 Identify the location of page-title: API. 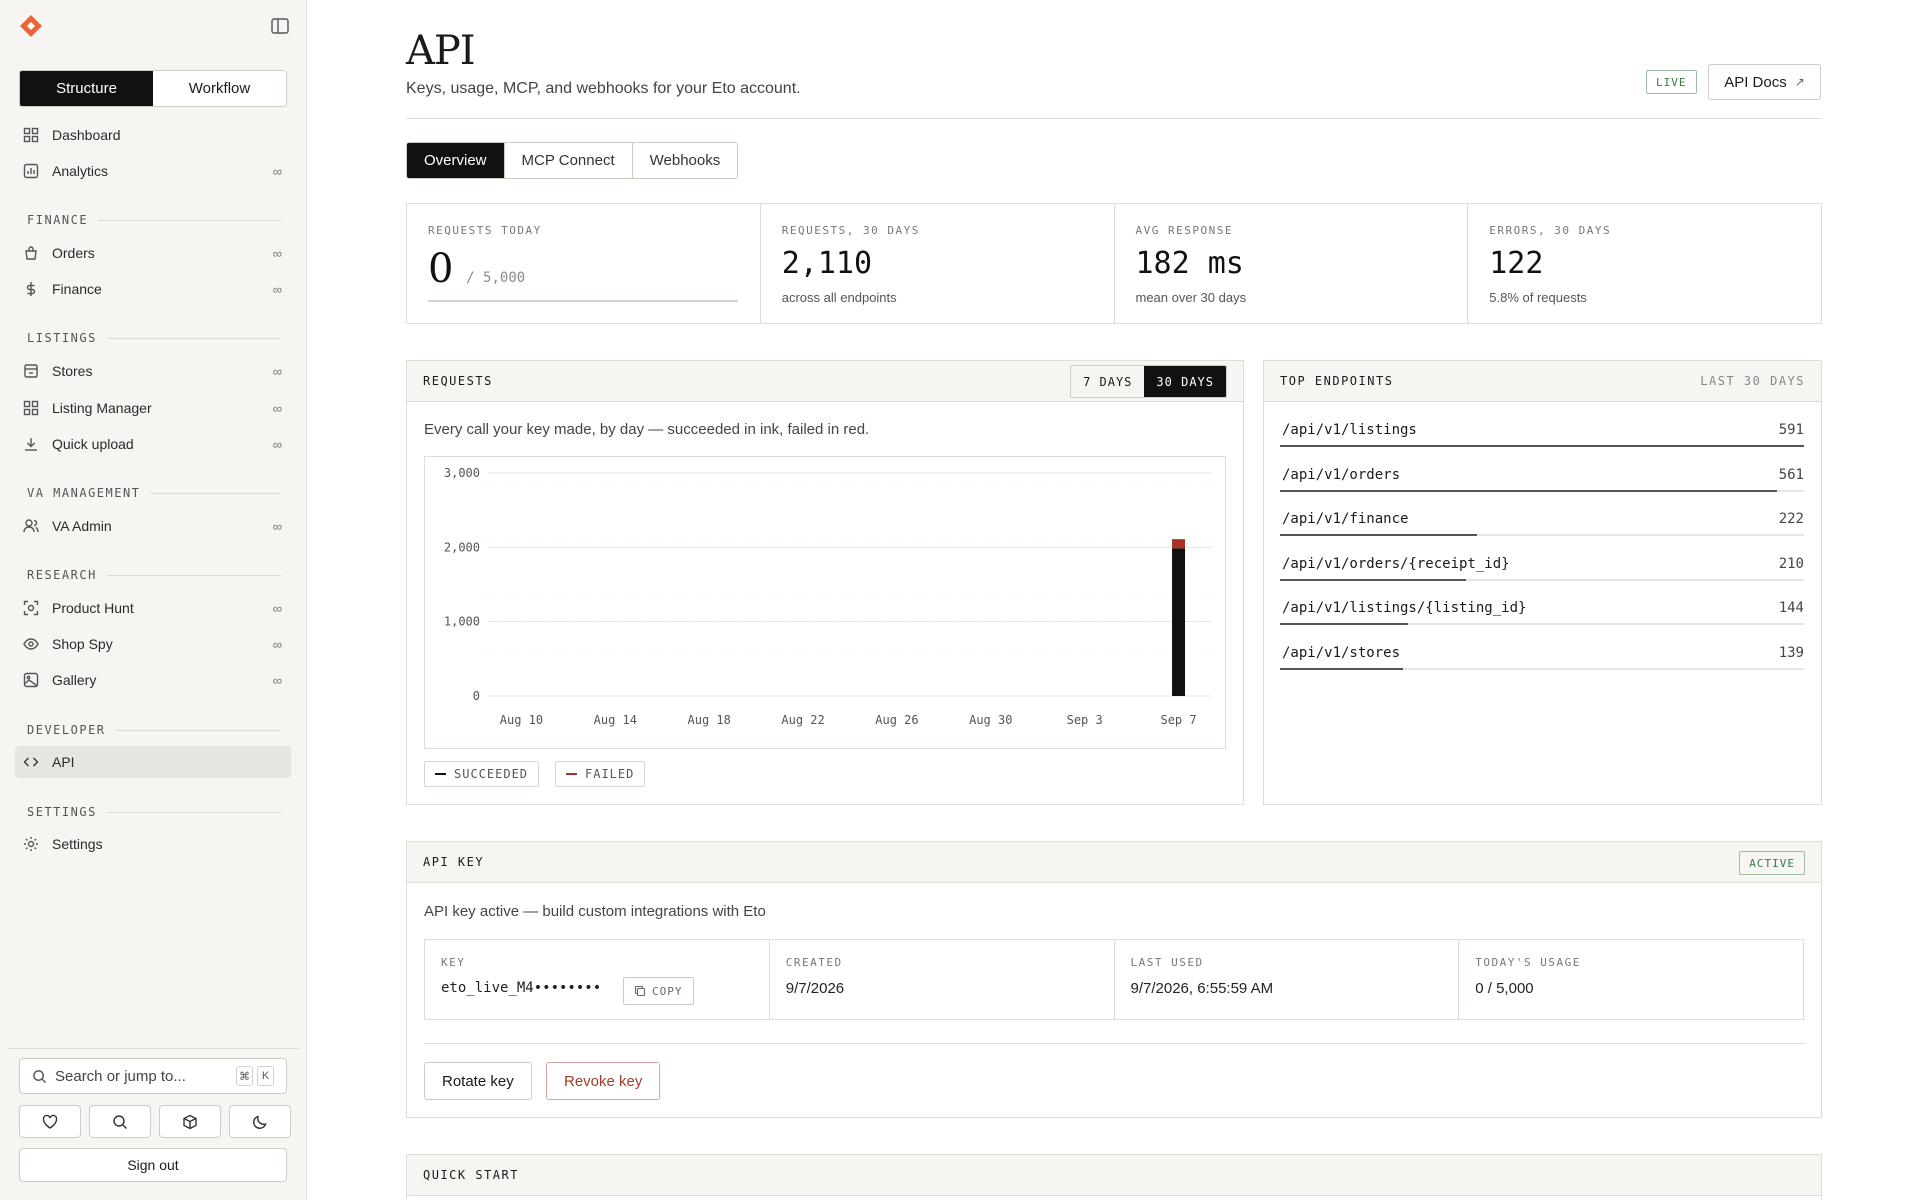
(441, 51).